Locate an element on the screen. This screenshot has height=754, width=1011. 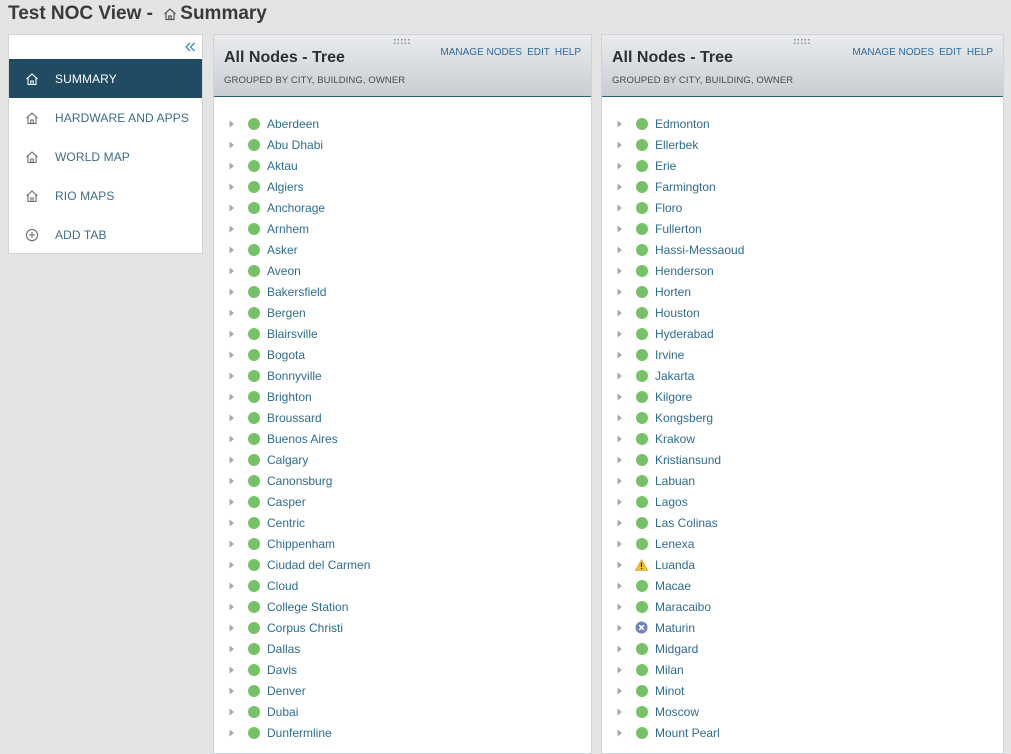
sidebar-item-rio-maps: RIO MAPS is located at coordinates (105, 195).